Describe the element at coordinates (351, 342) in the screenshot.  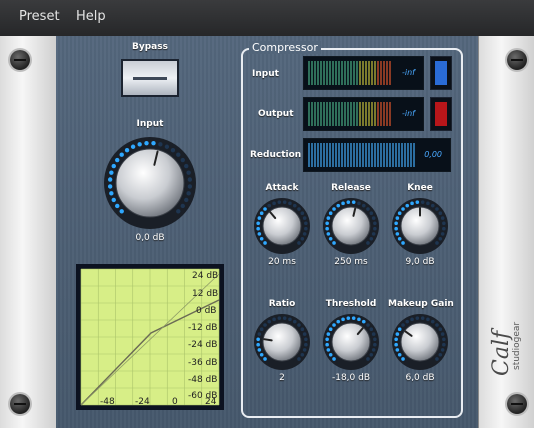
I see `threshold-knob` at that location.